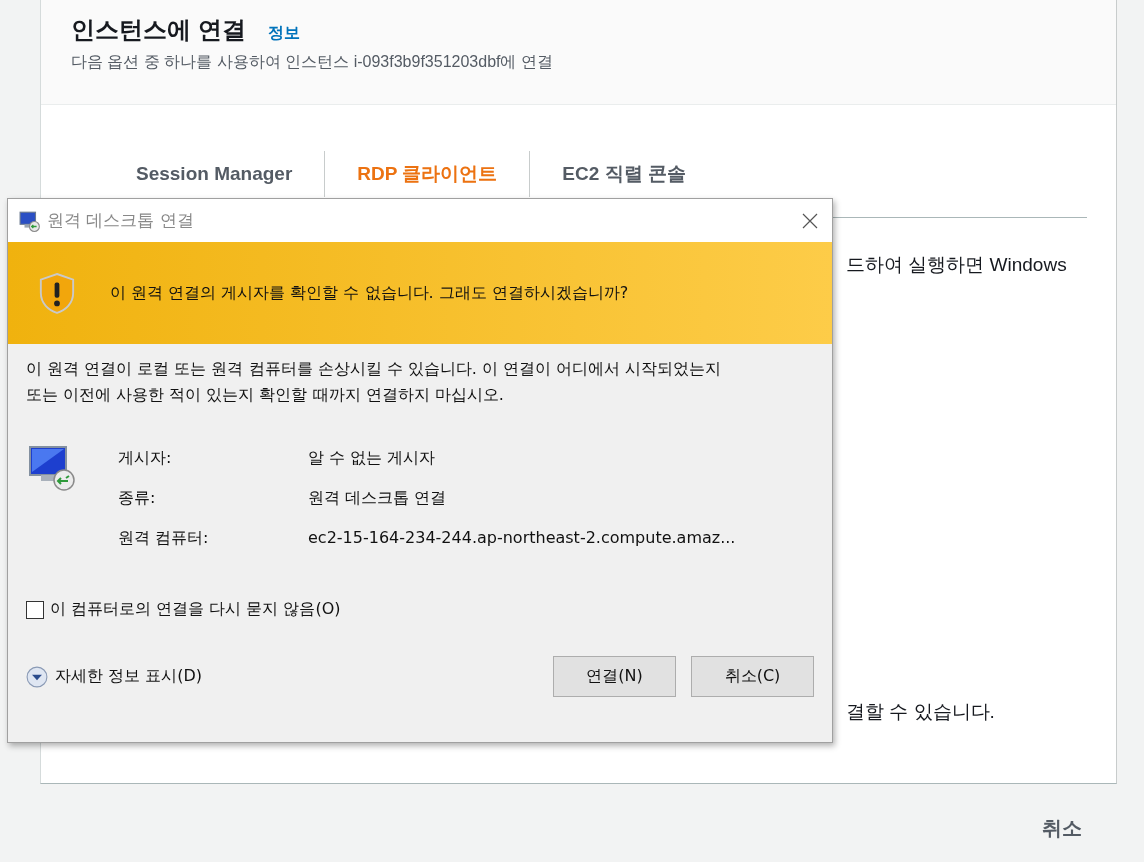  Describe the element at coordinates (614, 676) in the screenshot. I see `dialog-button: 연결(N)` at that location.